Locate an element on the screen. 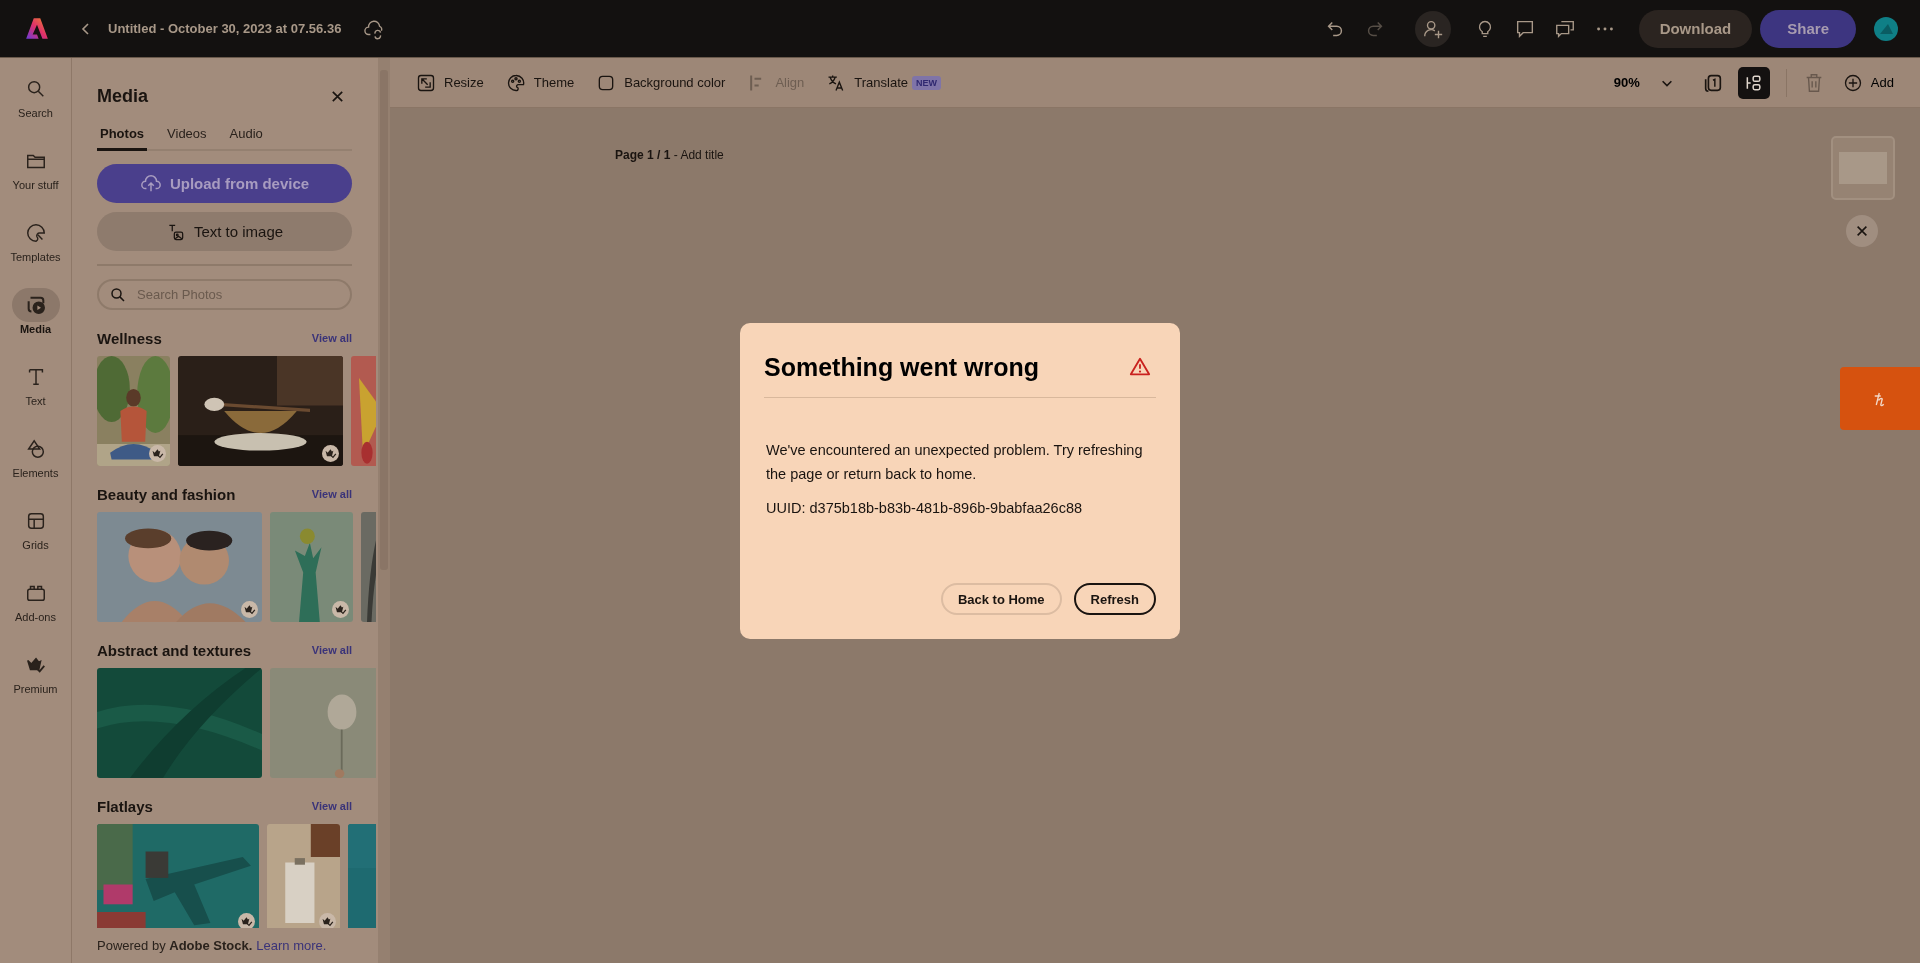 This screenshot has height=963, width=1920. dialog-message: We've encountered an unexpected problem. Try refreshing the page or return back to home. is located at coordinates (955, 462).